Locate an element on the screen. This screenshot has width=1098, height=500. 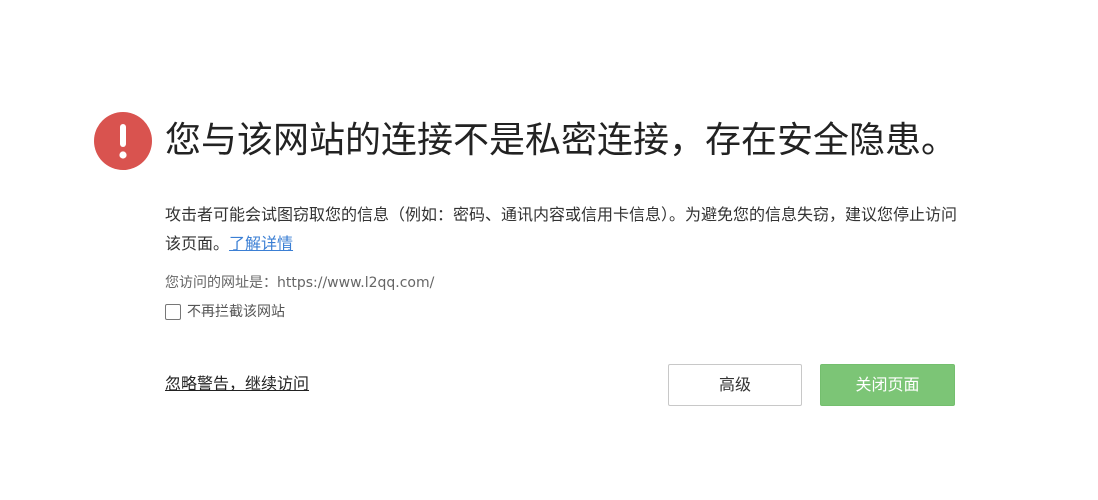
dont-block-label: 不再拦截该网站 is located at coordinates (236, 312).